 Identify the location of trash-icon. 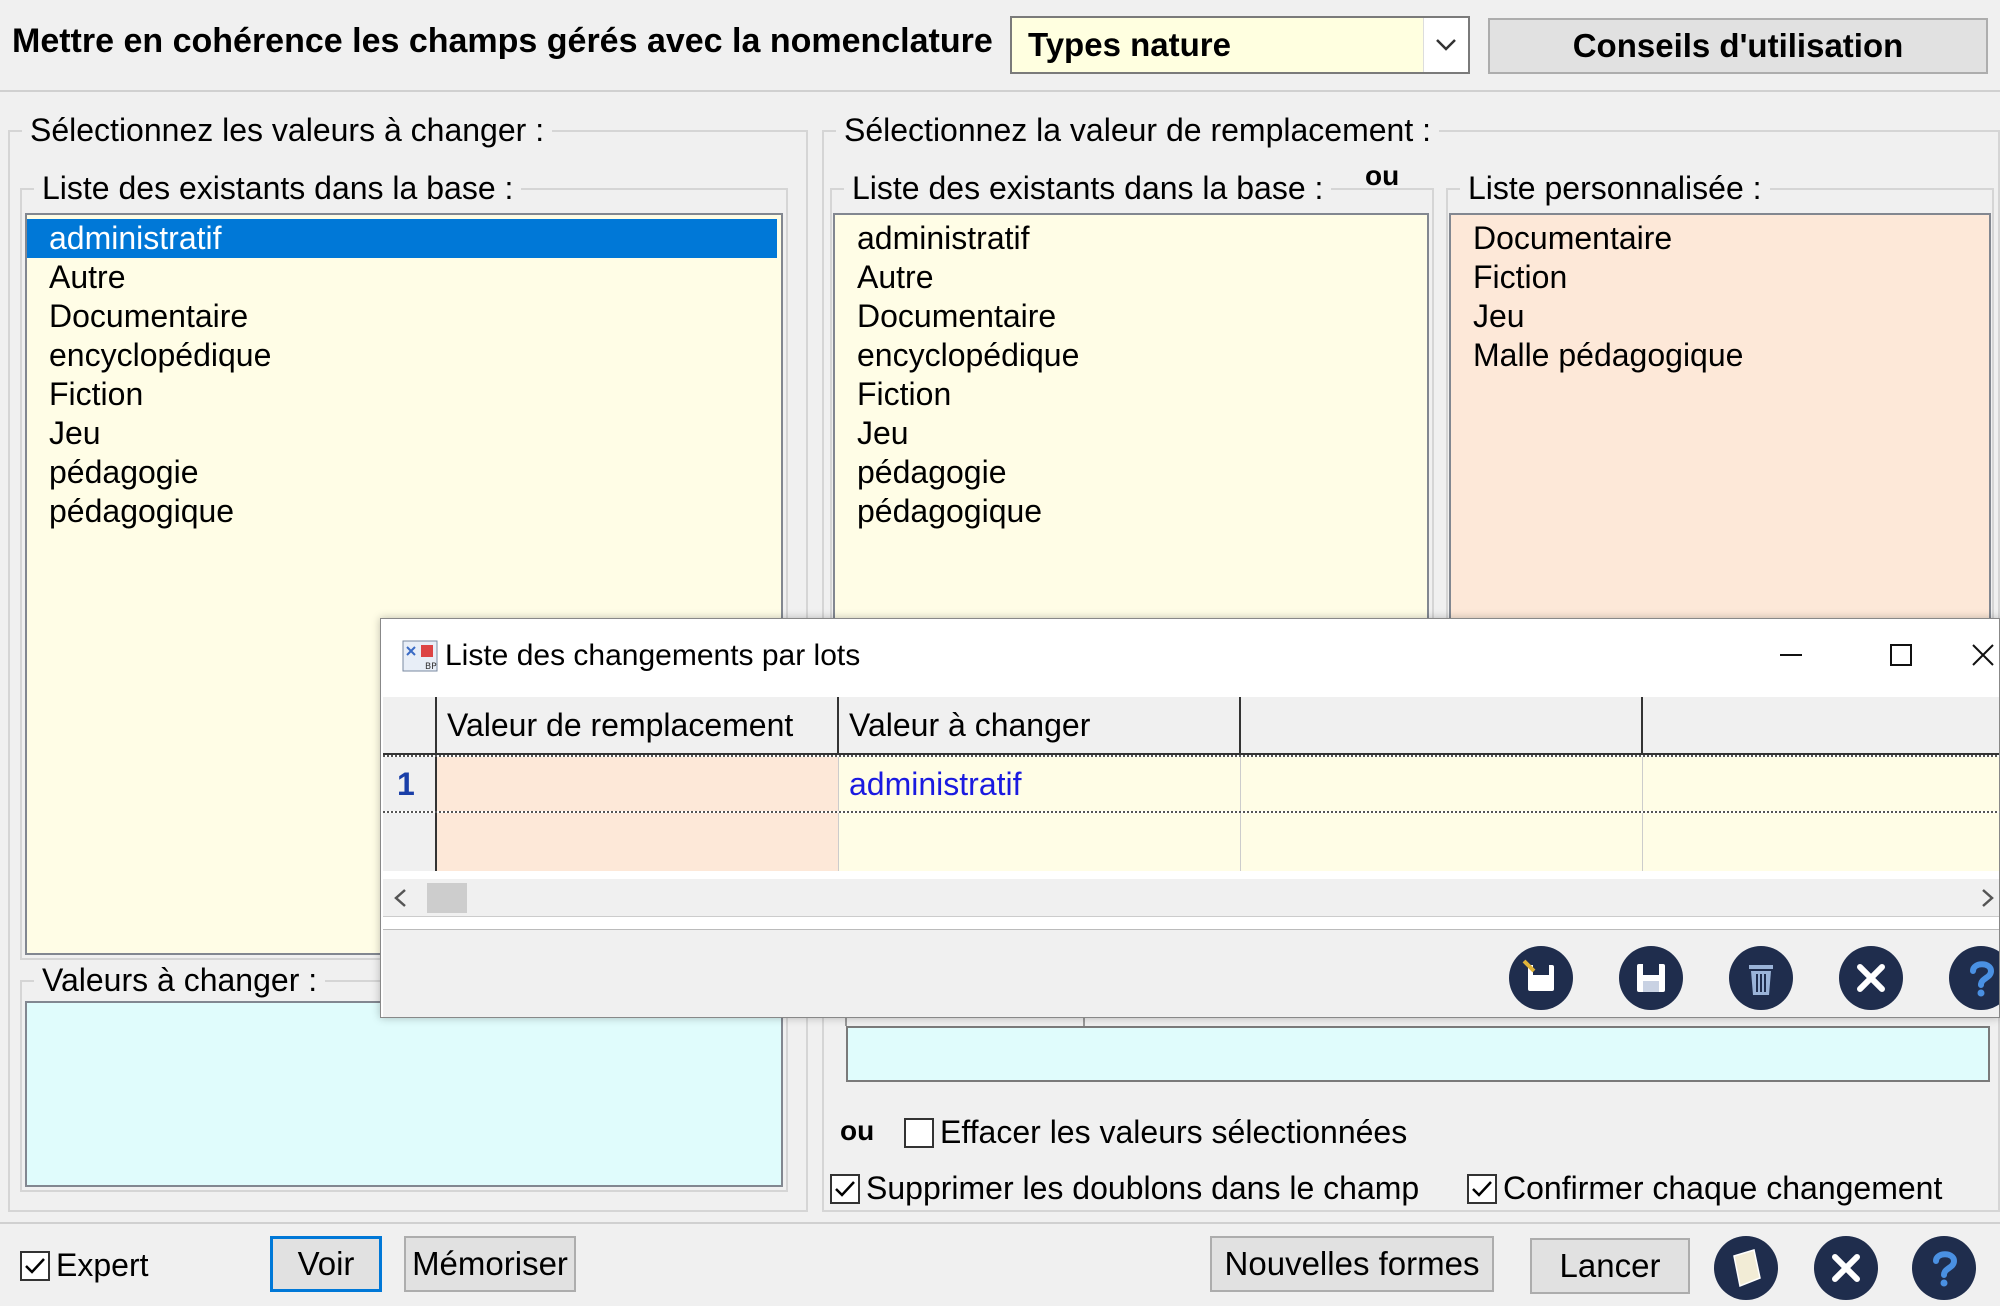
(1761, 978).